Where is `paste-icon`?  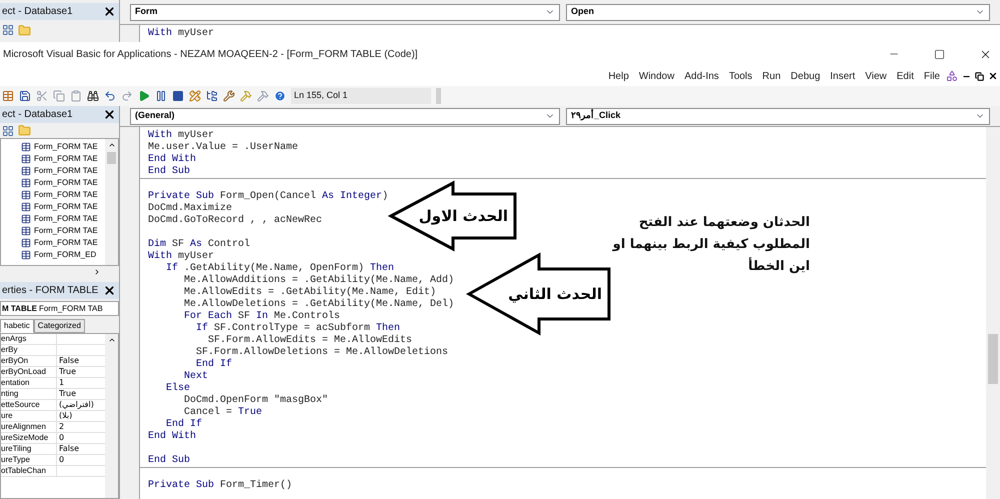
paste-icon is located at coordinates (76, 96).